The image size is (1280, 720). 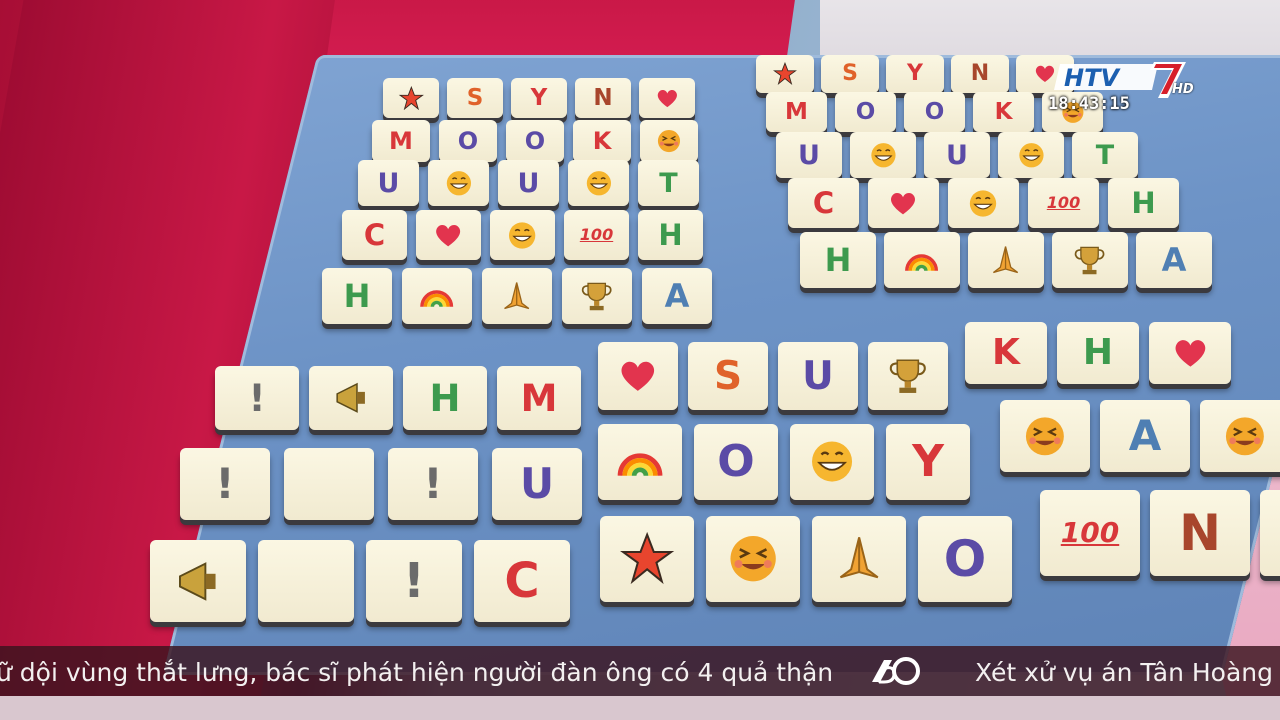 What do you see at coordinates (896, 671) in the screenshot?
I see `ticker-60-logo-icon` at bounding box center [896, 671].